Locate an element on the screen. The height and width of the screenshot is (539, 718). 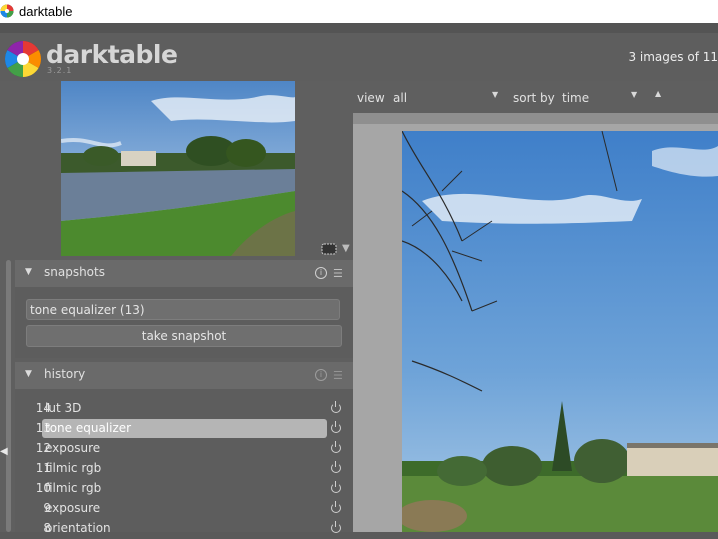
history-item-selected: 13 tone equalizer is located at coordinates (184, 429).